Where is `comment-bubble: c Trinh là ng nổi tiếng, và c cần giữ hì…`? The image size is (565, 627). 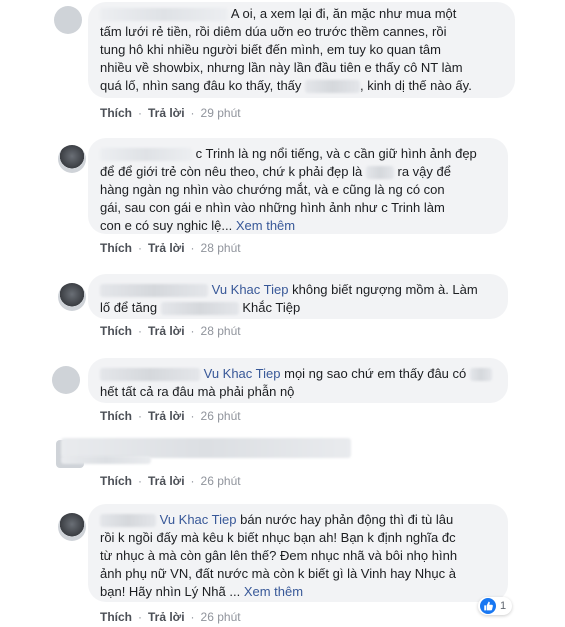
comment-bubble: c Trinh là ng nổi tiếng, và c cần giữ hì… is located at coordinates (298, 186).